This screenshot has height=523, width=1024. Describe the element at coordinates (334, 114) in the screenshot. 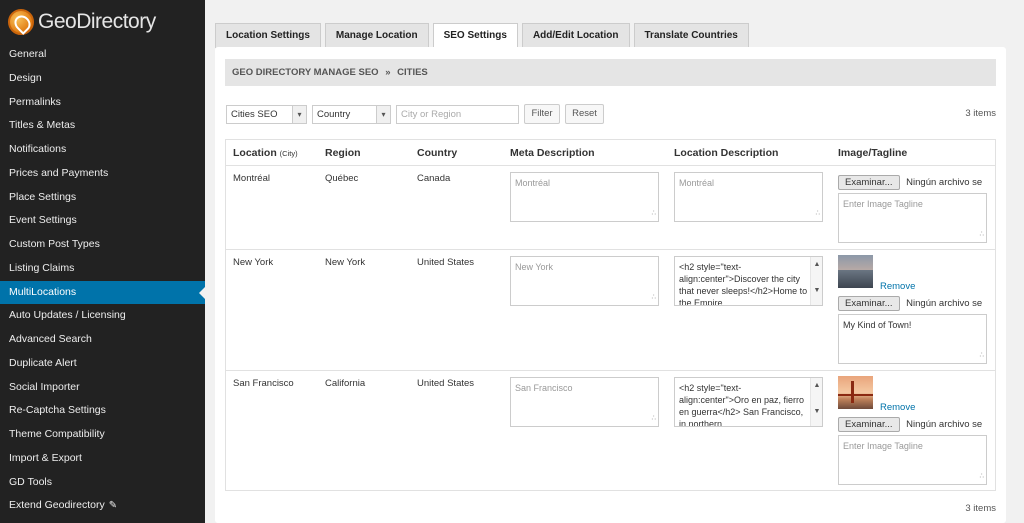

I see `country-value: Country` at that location.